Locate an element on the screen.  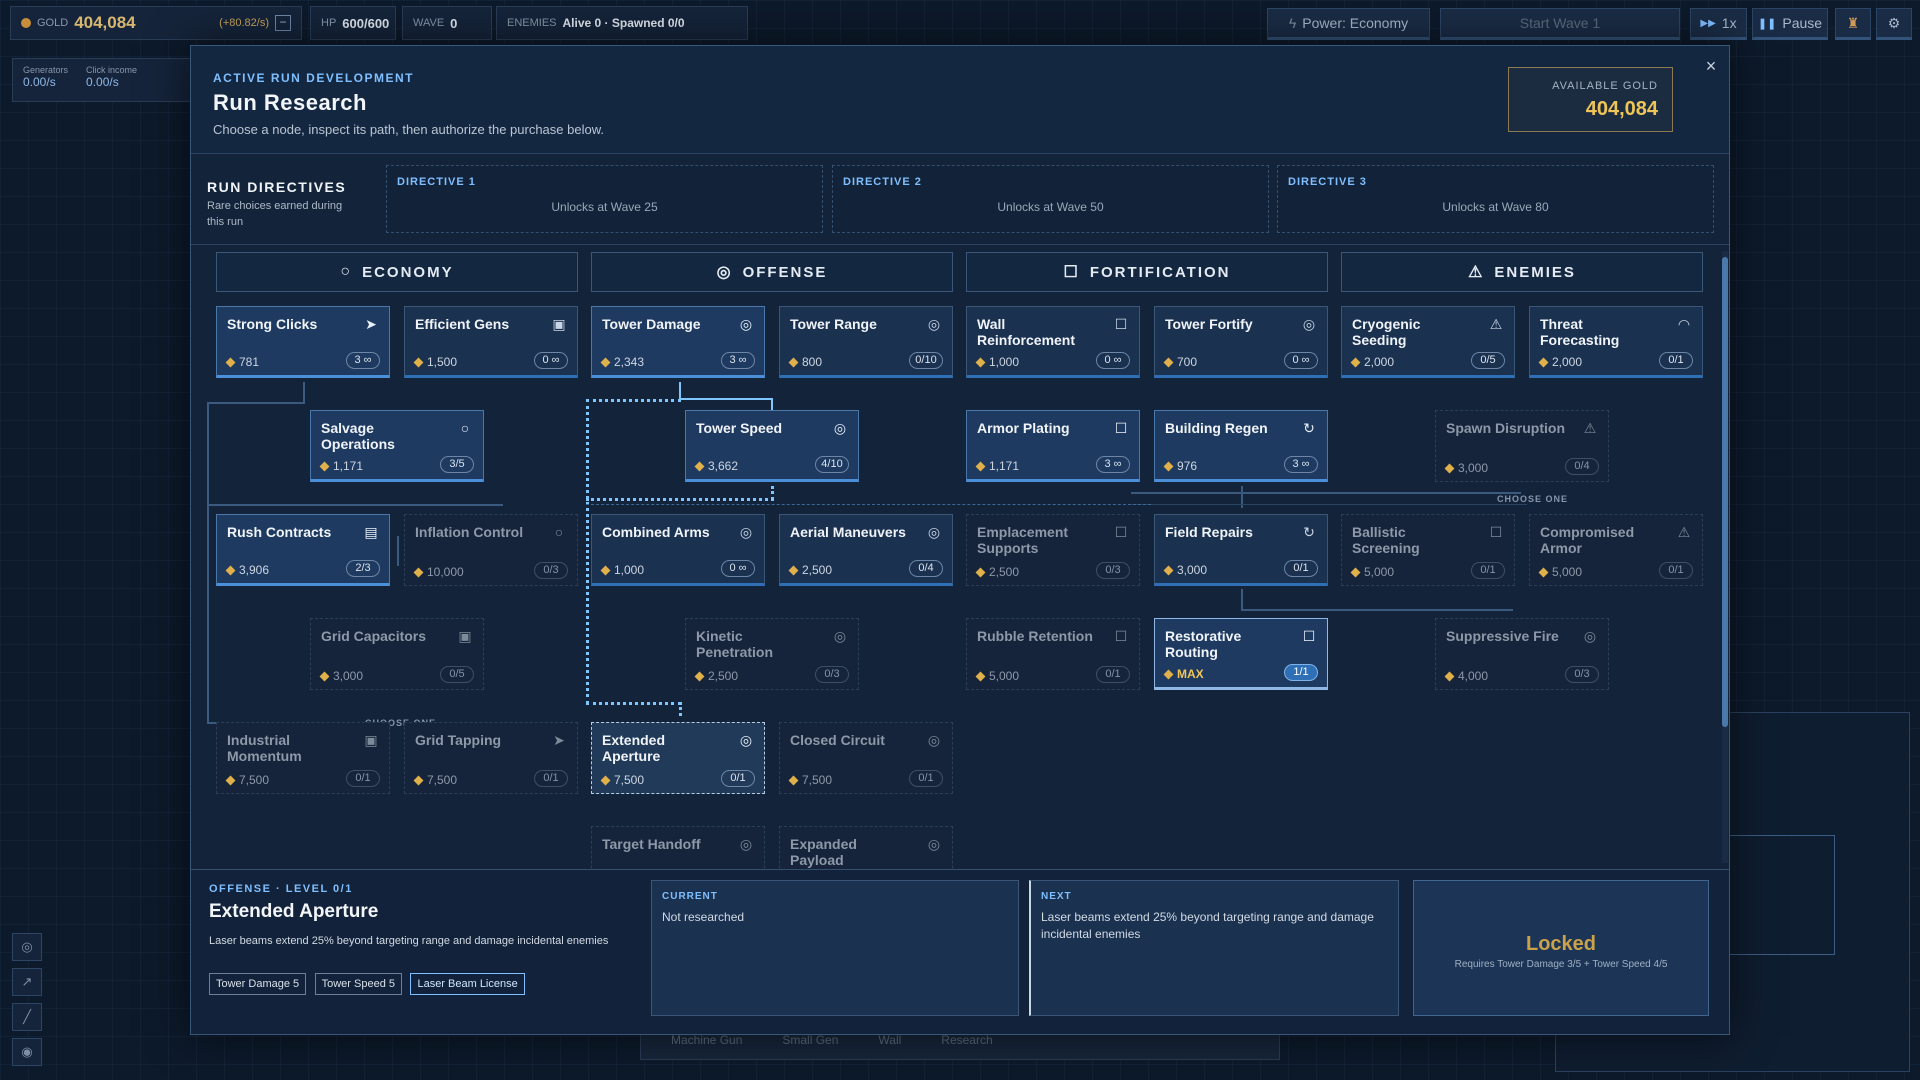
power-button: ϟ Power: Economy is located at coordinates (1348, 24).